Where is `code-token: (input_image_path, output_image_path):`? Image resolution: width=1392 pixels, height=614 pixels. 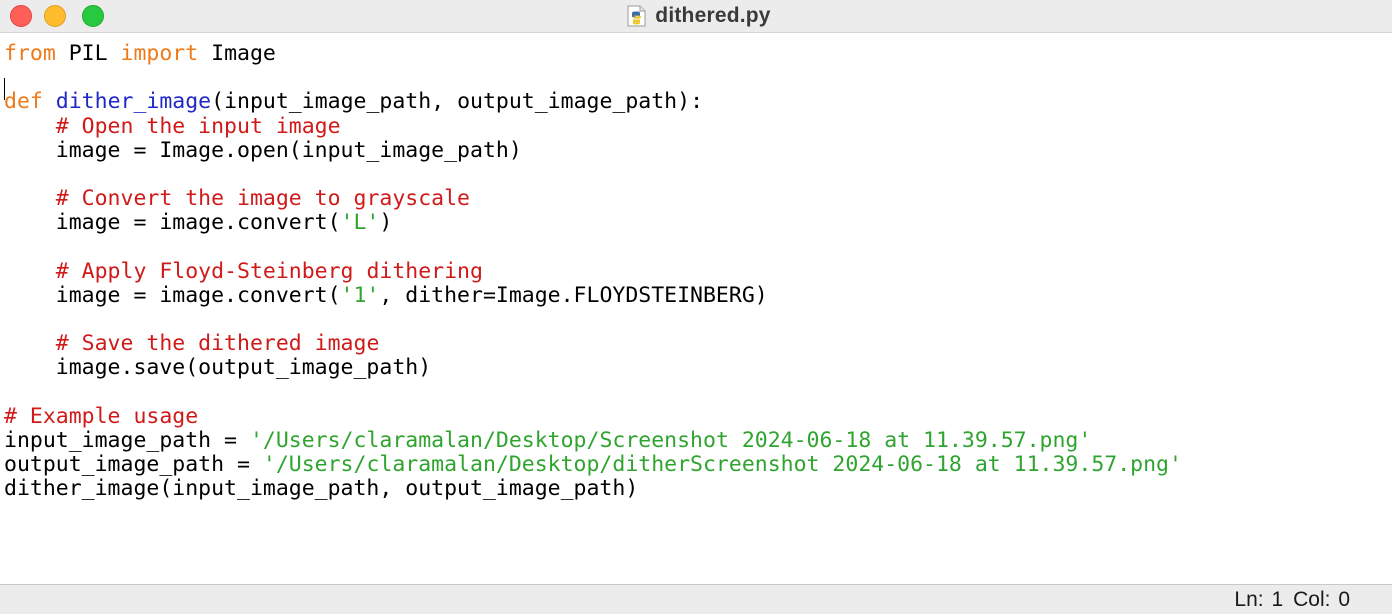
code-token: (input_image_path, output_image_path): is located at coordinates (457, 102).